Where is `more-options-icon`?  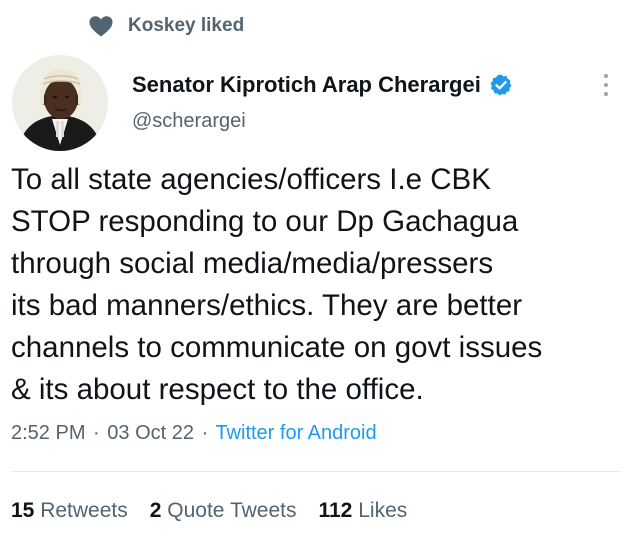 more-options-icon is located at coordinates (606, 85).